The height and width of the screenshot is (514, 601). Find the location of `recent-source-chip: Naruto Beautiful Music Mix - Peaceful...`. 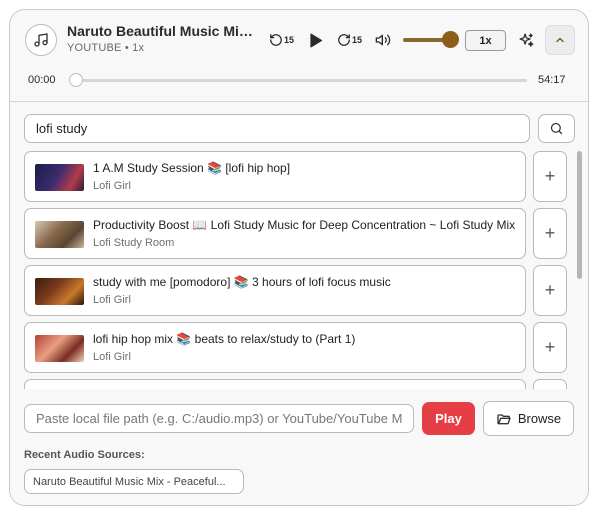

recent-source-chip: Naruto Beautiful Music Mix - Peaceful... is located at coordinates (134, 481).